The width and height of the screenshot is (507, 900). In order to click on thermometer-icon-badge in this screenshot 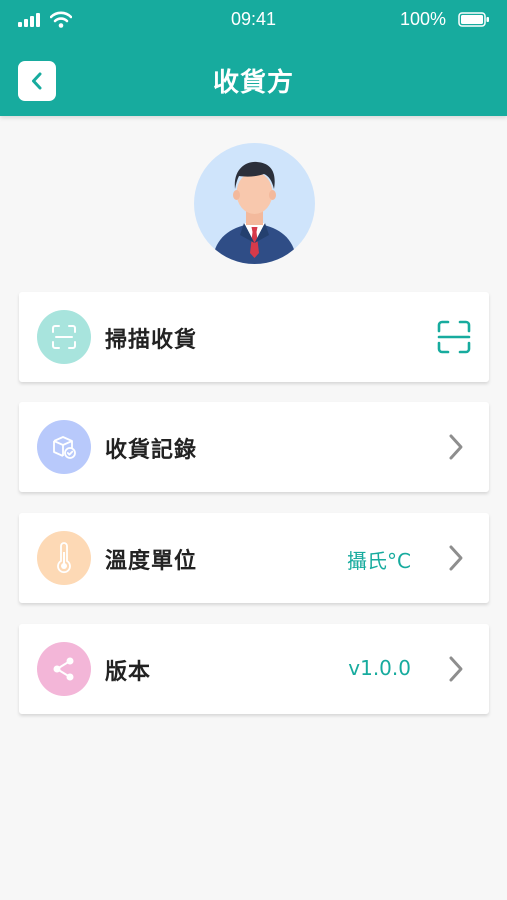, I will do `click(64, 558)`.